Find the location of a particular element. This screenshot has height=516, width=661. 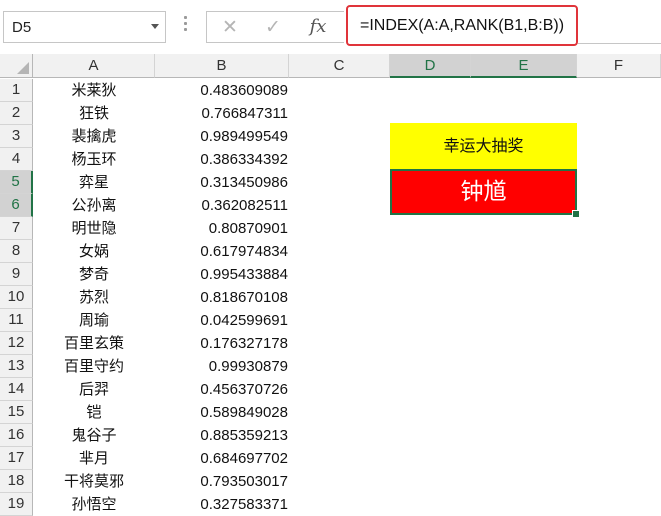

row-header: 14 is located at coordinates (16, 389).